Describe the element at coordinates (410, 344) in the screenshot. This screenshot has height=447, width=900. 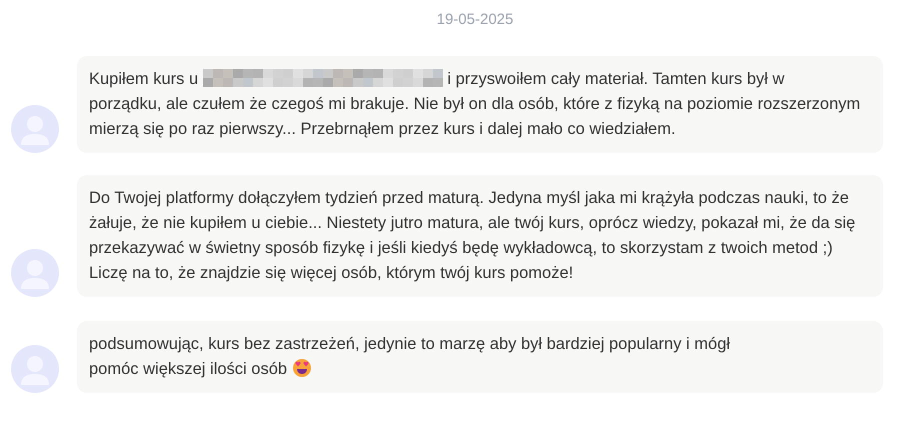
I see `message-text: podsumowując, kurs bez zastrzeżeń, jedynie to marzę aby był bardziej popularny i mógł` at that location.